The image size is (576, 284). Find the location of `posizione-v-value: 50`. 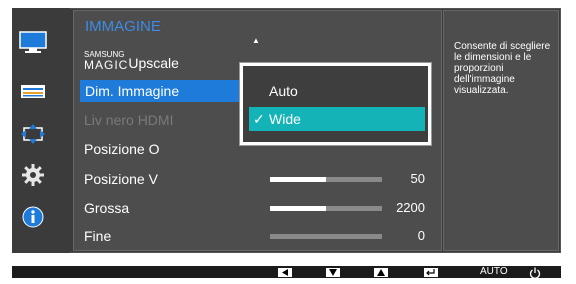

posizione-v-value: 50 is located at coordinates (417, 178).